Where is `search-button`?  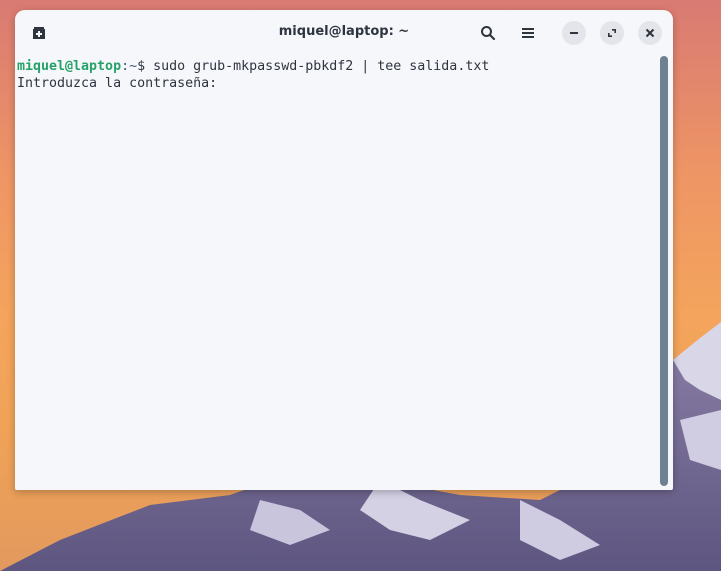 search-button is located at coordinates (488, 33).